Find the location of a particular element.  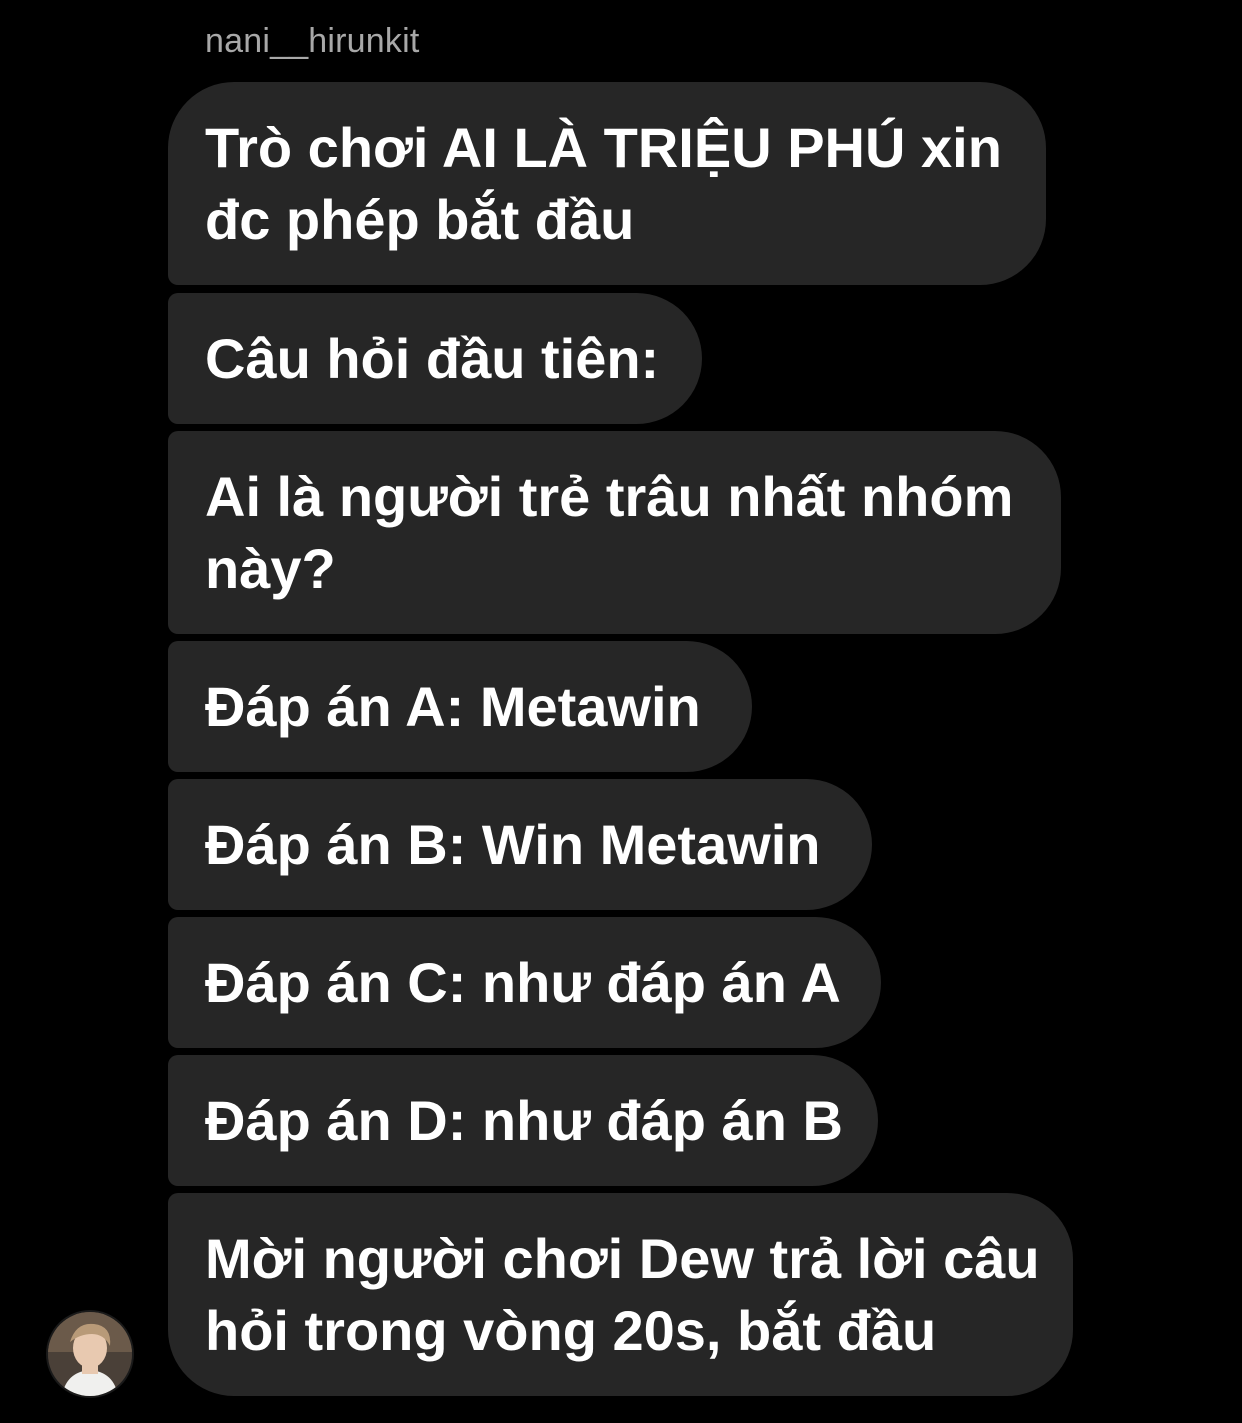

message-bubble: Đáp án A: Metawin is located at coordinates (460, 706).